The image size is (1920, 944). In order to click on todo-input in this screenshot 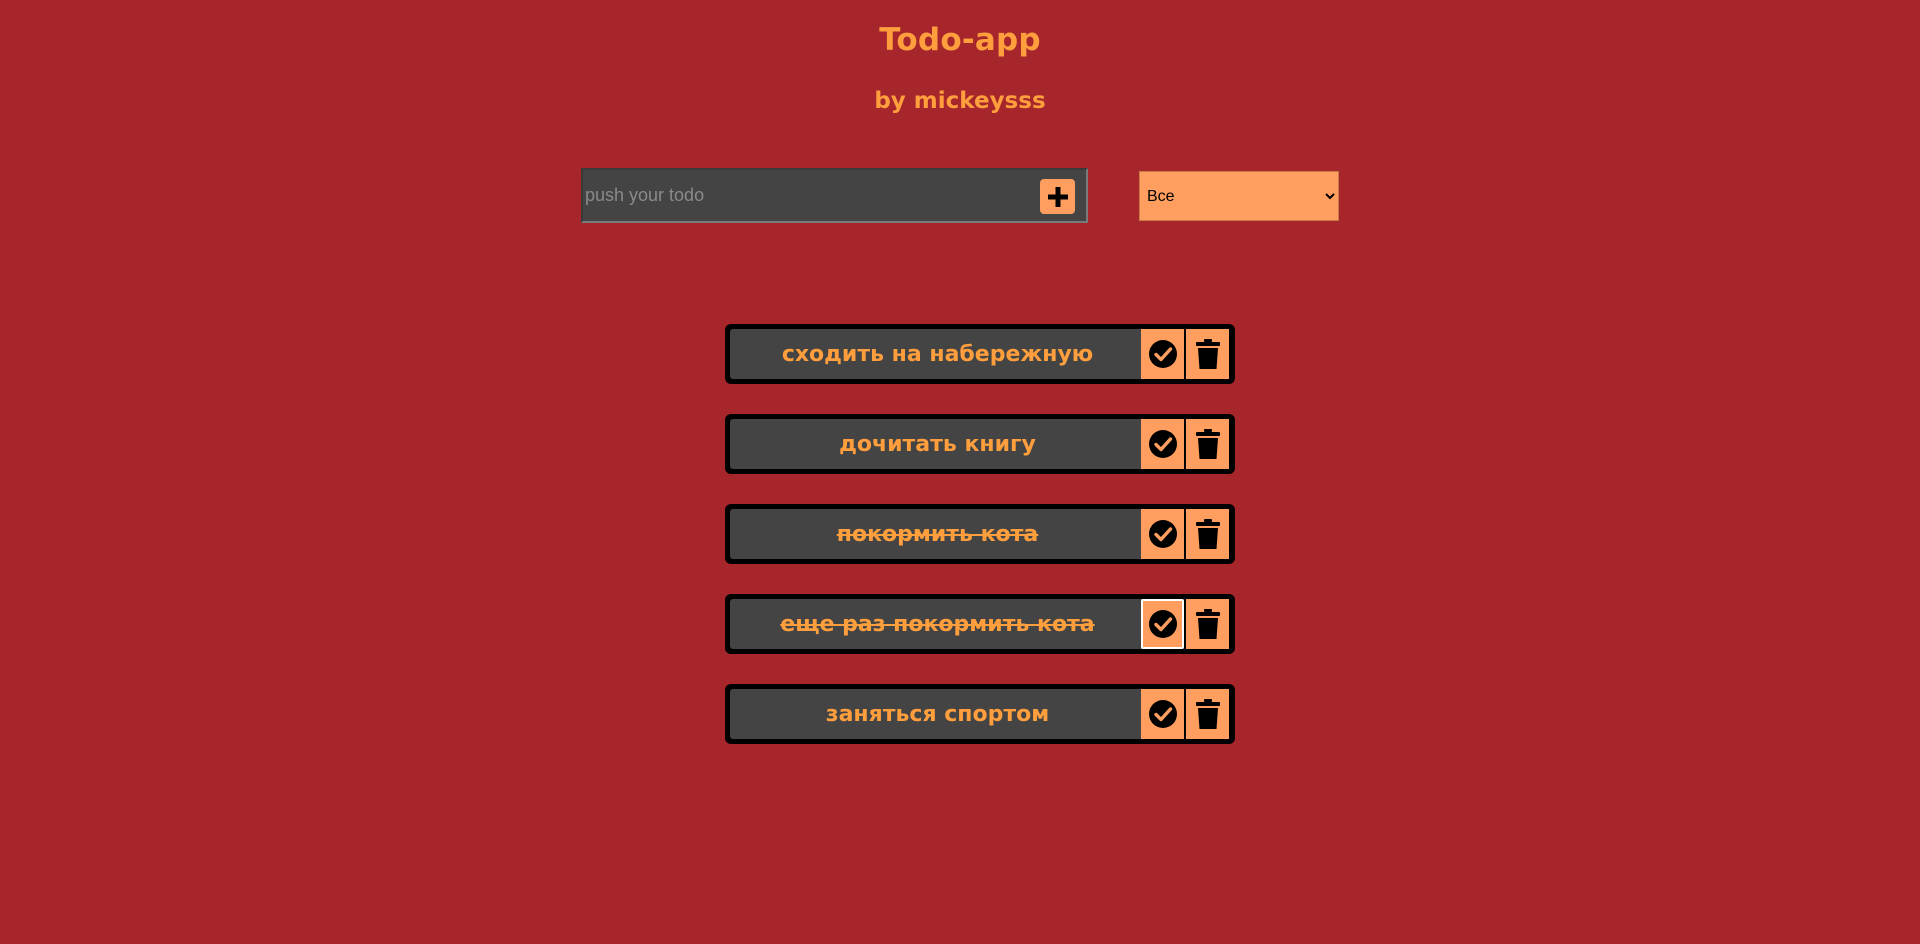, I will do `click(800, 195)`.